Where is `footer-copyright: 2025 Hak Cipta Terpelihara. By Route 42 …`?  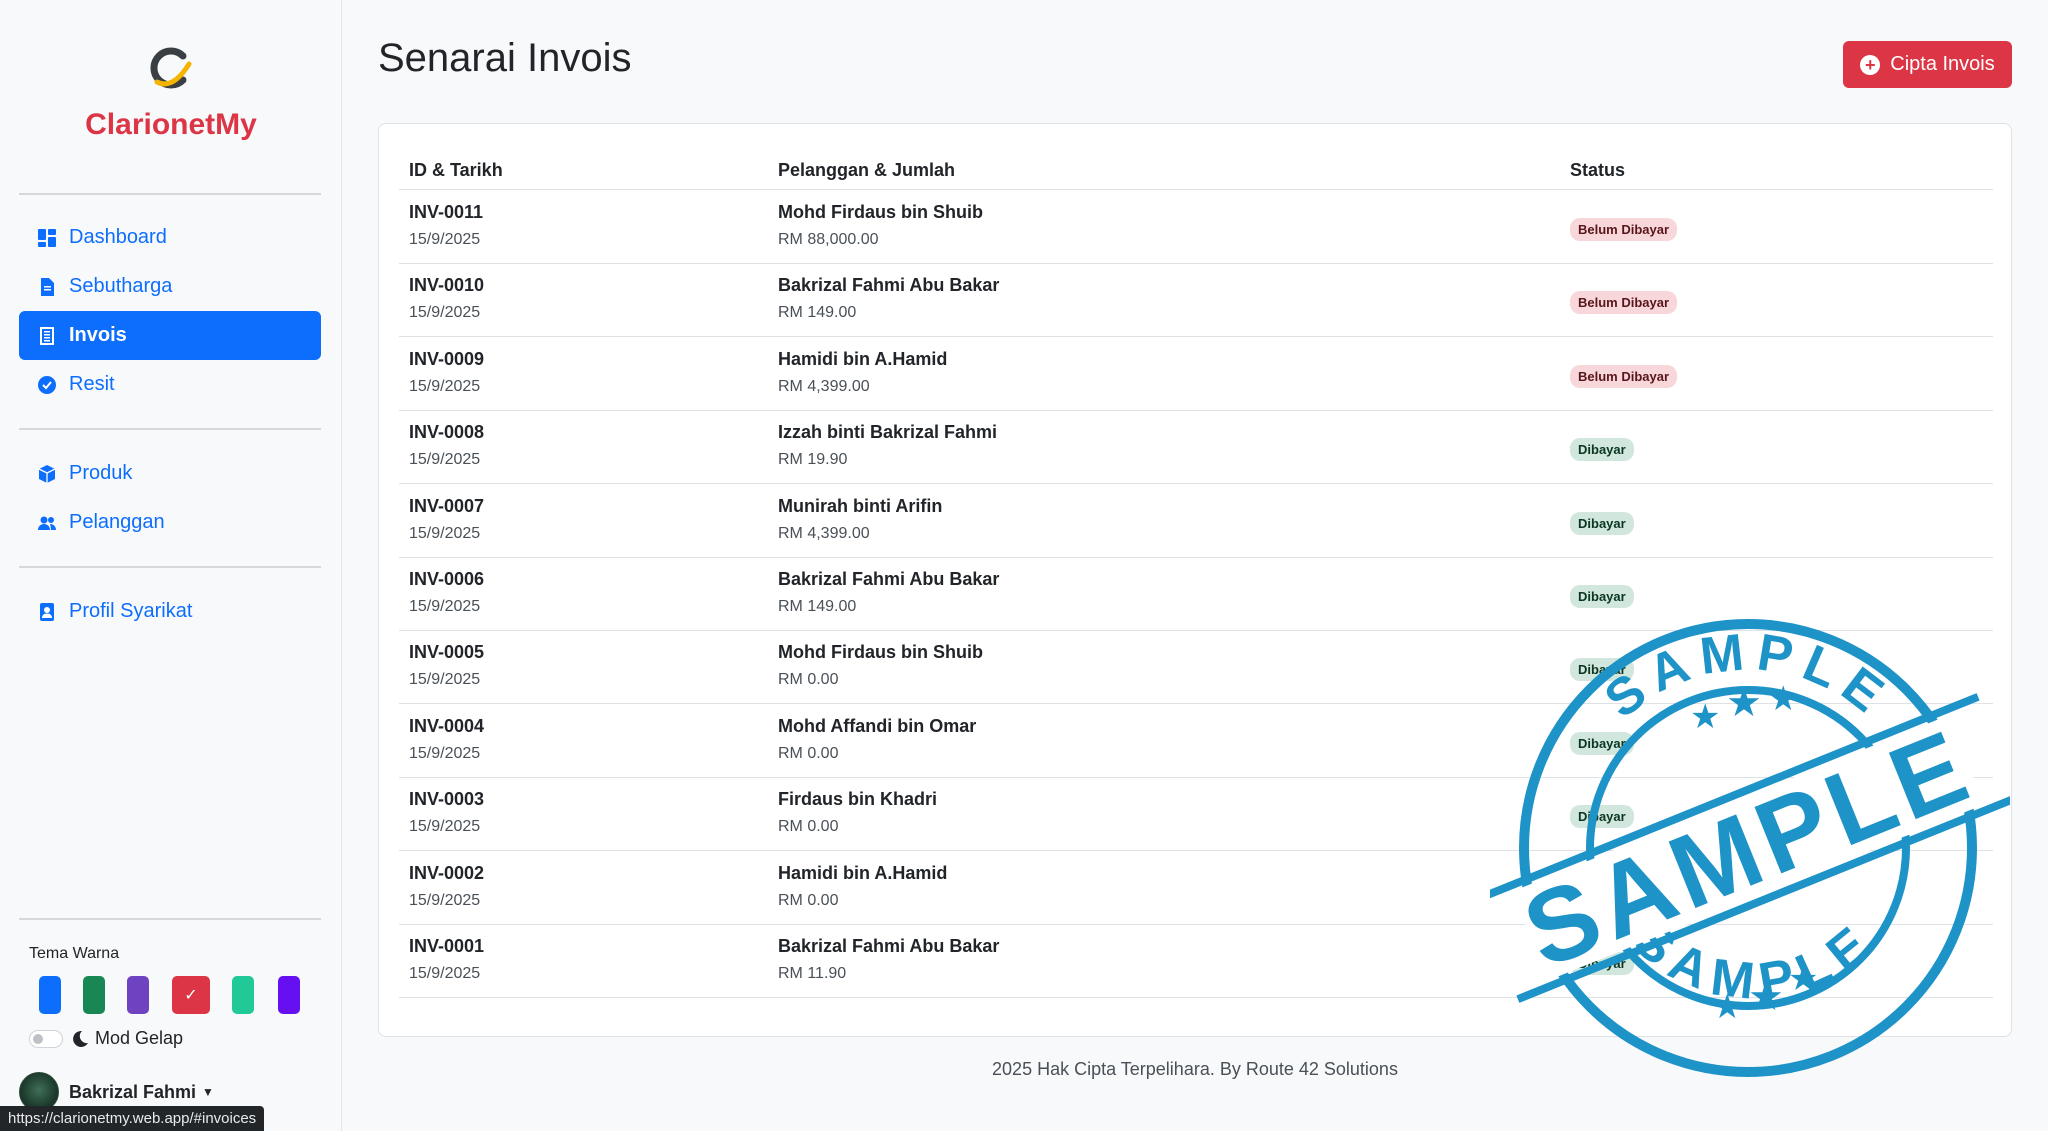 footer-copyright: 2025 Hak Cipta Terpelihara. By Route 42 … is located at coordinates (1195, 1069).